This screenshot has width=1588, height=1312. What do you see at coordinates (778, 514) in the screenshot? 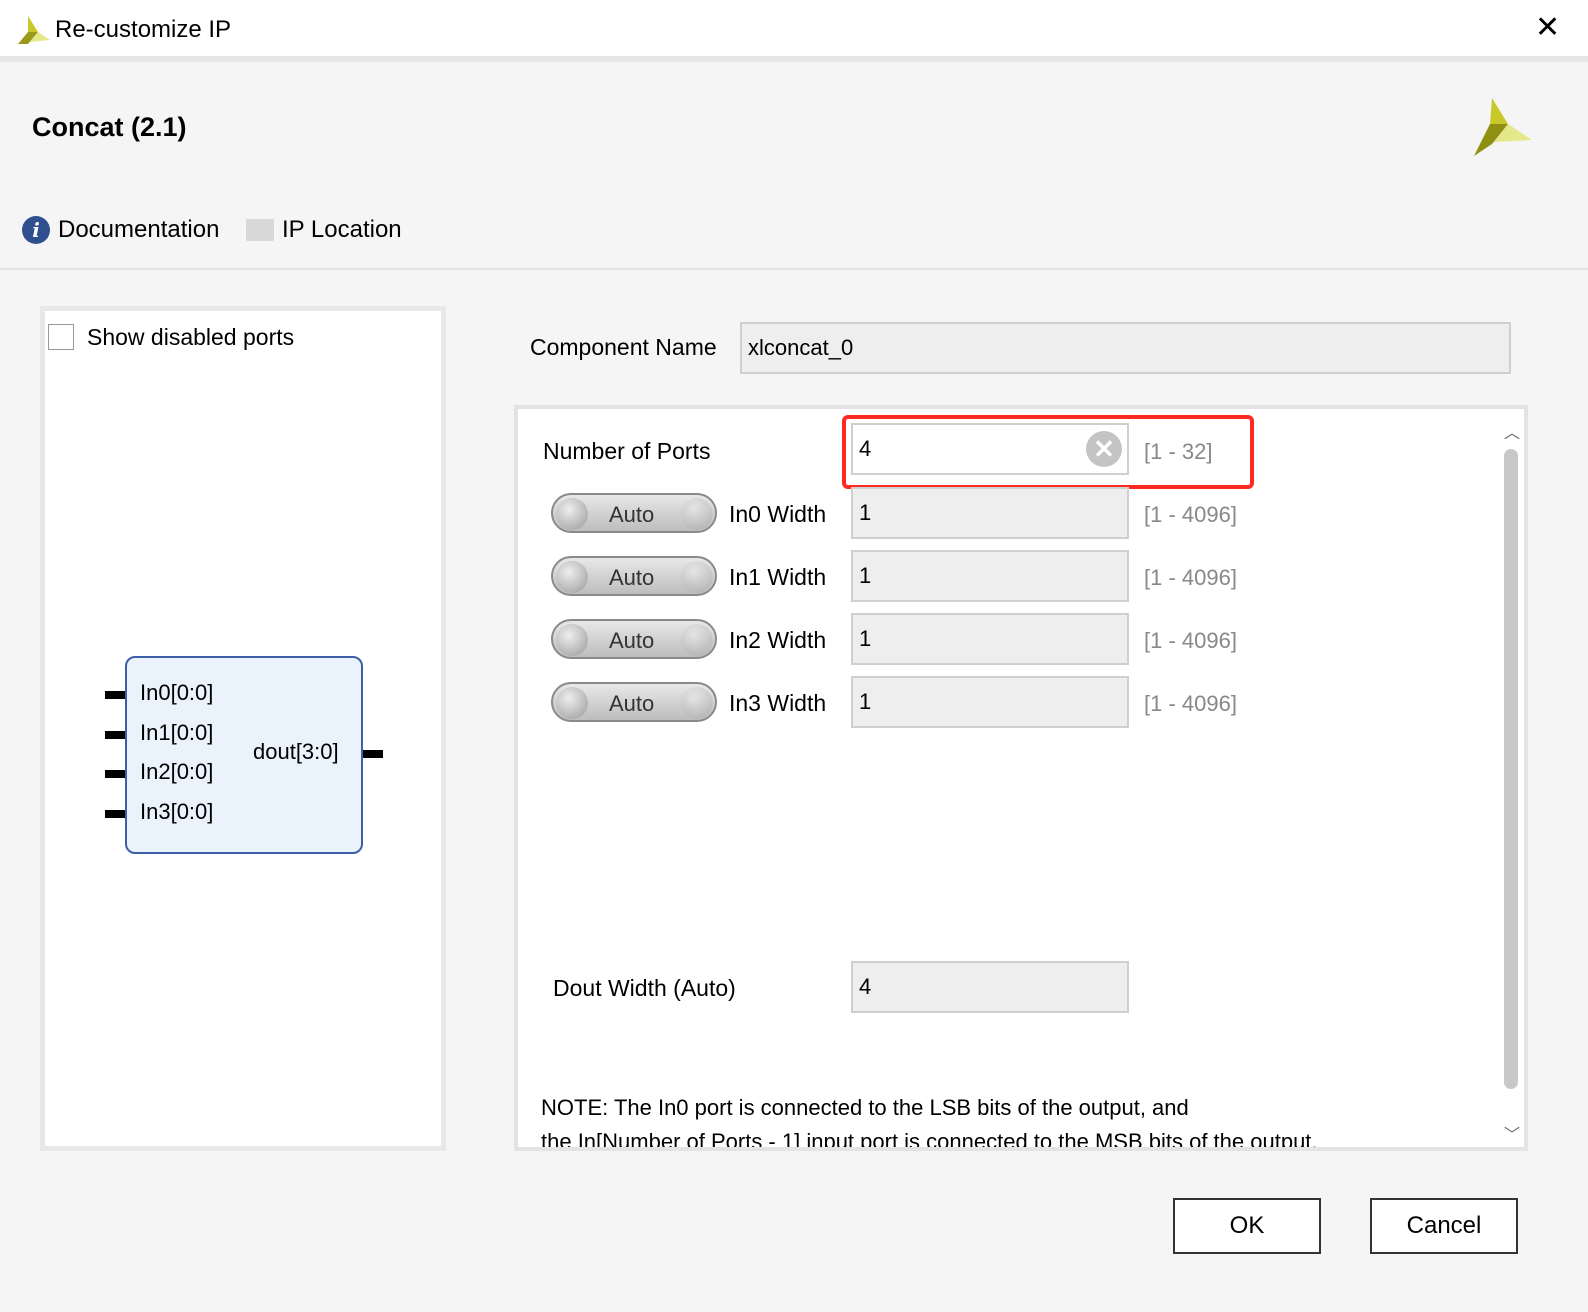
I see `in0-width-label: In0 Width` at bounding box center [778, 514].